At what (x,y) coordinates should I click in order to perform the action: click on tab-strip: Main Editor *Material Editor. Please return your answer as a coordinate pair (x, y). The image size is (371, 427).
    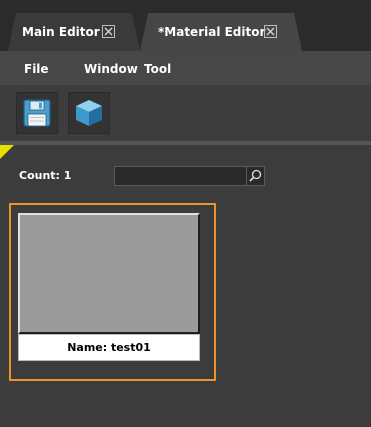
    Looking at the image, I should click on (185, 25).